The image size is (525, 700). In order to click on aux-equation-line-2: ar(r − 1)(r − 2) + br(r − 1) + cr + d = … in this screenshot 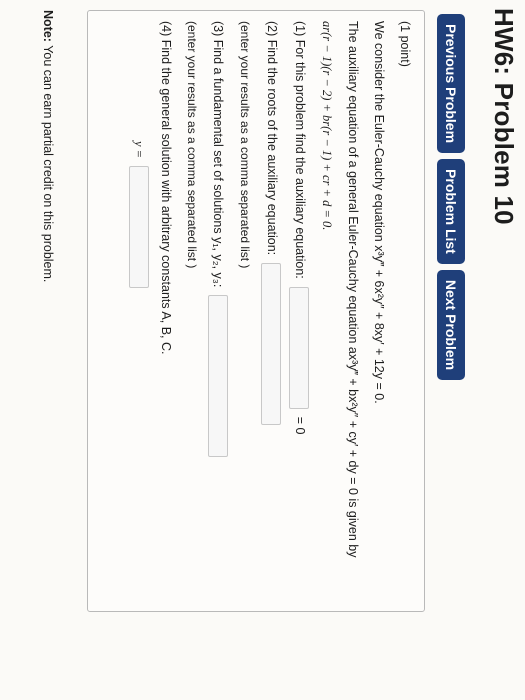, I will do `click(326, 126)`.